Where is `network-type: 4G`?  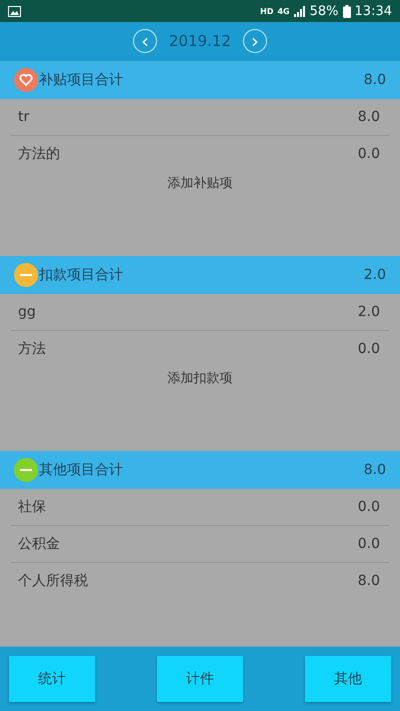 network-type: 4G is located at coordinates (283, 11).